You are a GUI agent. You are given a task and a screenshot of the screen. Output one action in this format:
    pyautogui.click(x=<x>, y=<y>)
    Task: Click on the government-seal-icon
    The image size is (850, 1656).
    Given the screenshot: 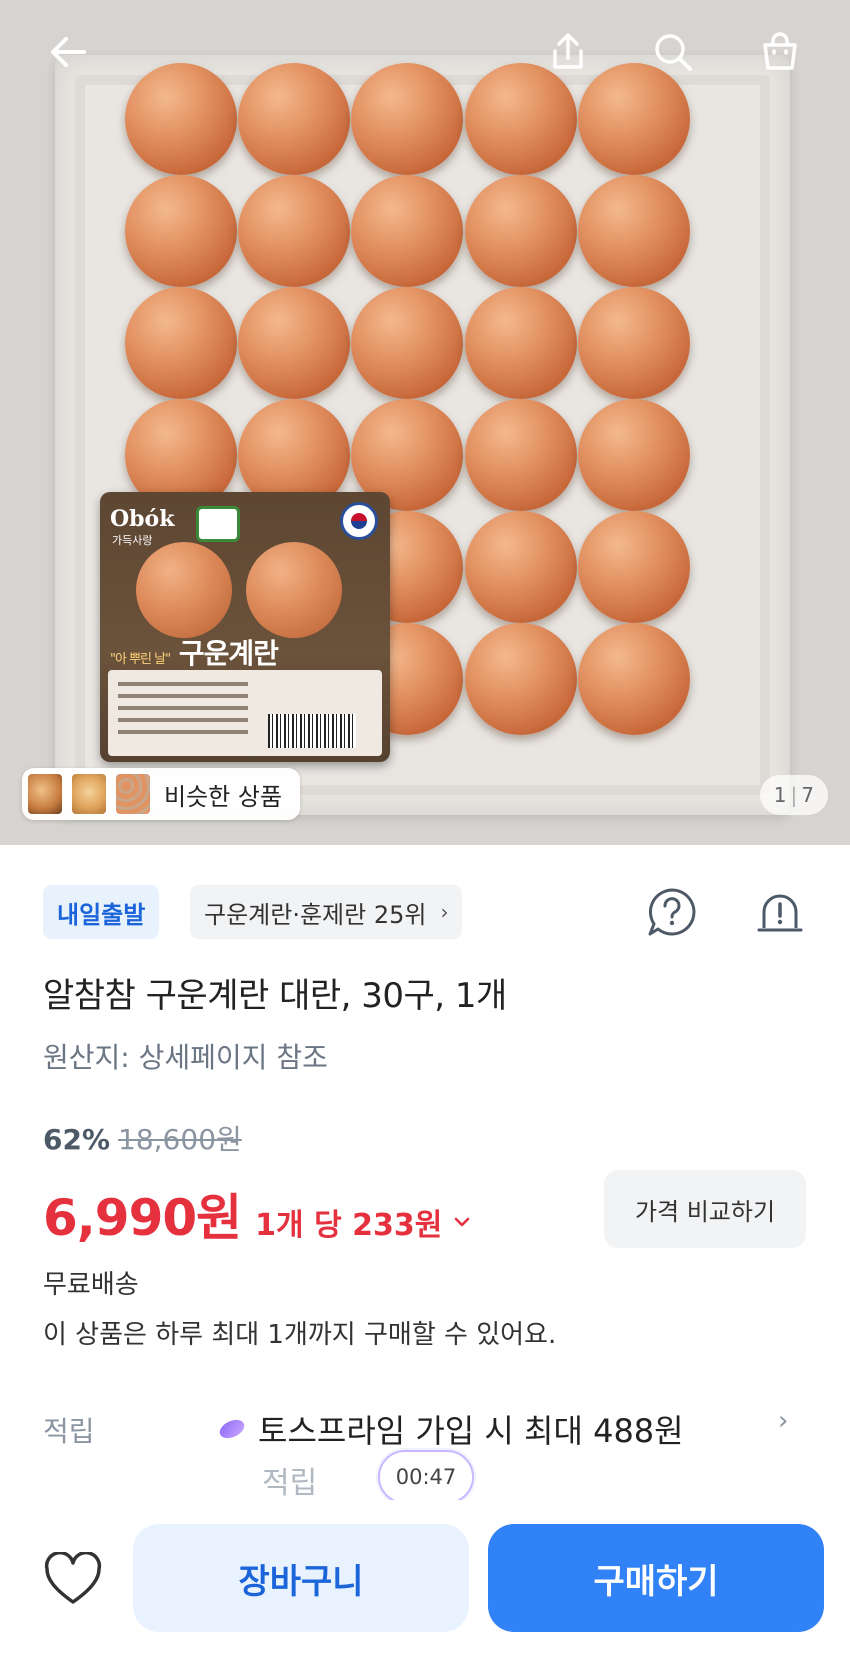 What is the action you would take?
    pyautogui.click(x=359, y=521)
    